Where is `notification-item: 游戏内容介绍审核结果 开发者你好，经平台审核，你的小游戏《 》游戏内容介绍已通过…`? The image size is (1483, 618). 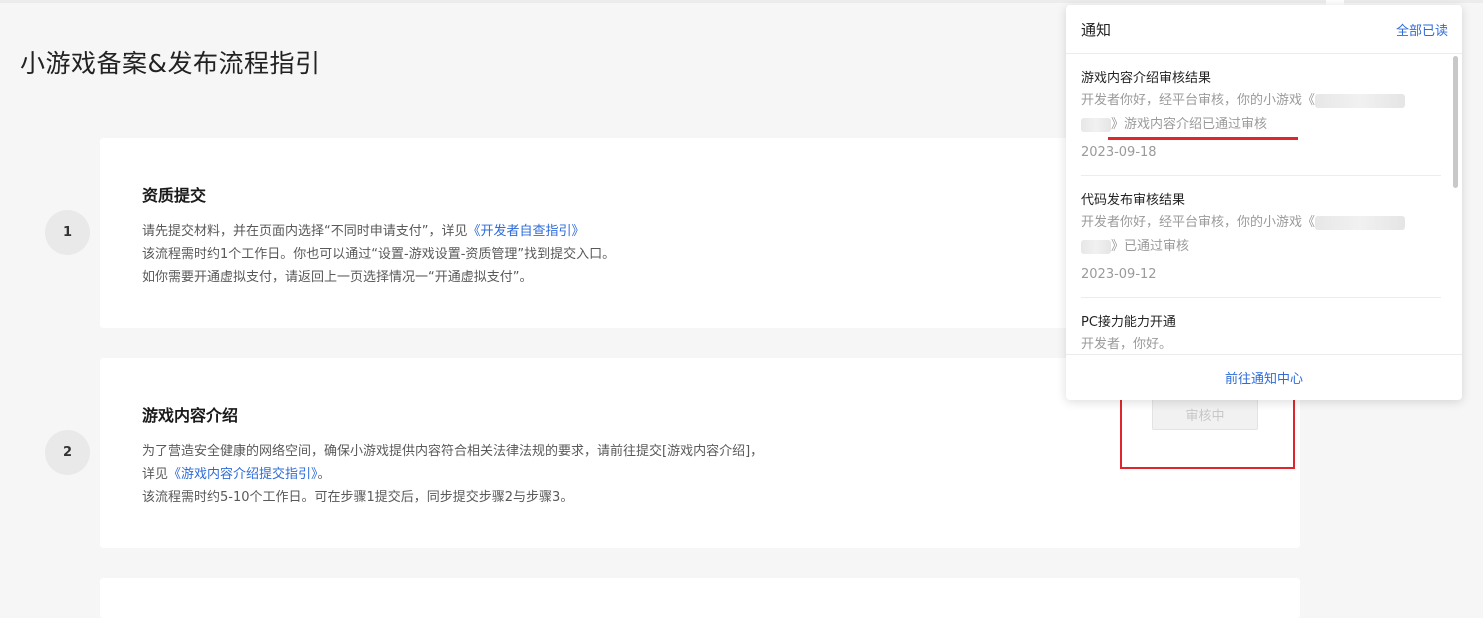 notification-item: 游戏内容介绍审核结果 开发者你好，经平台审核，你的小游戏《 》游戏内容介绍已通过… is located at coordinates (1261, 113).